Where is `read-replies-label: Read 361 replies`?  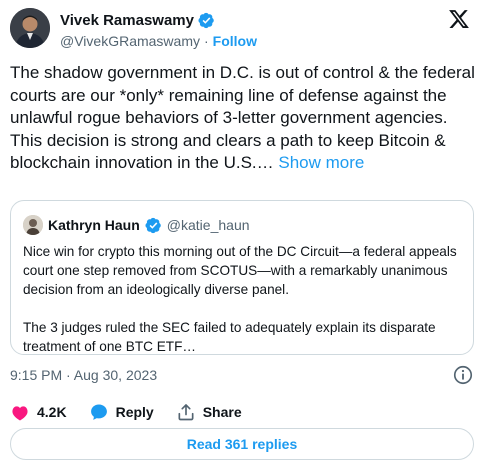 read-replies-label: Read 361 replies is located at coordinates (242, 444).